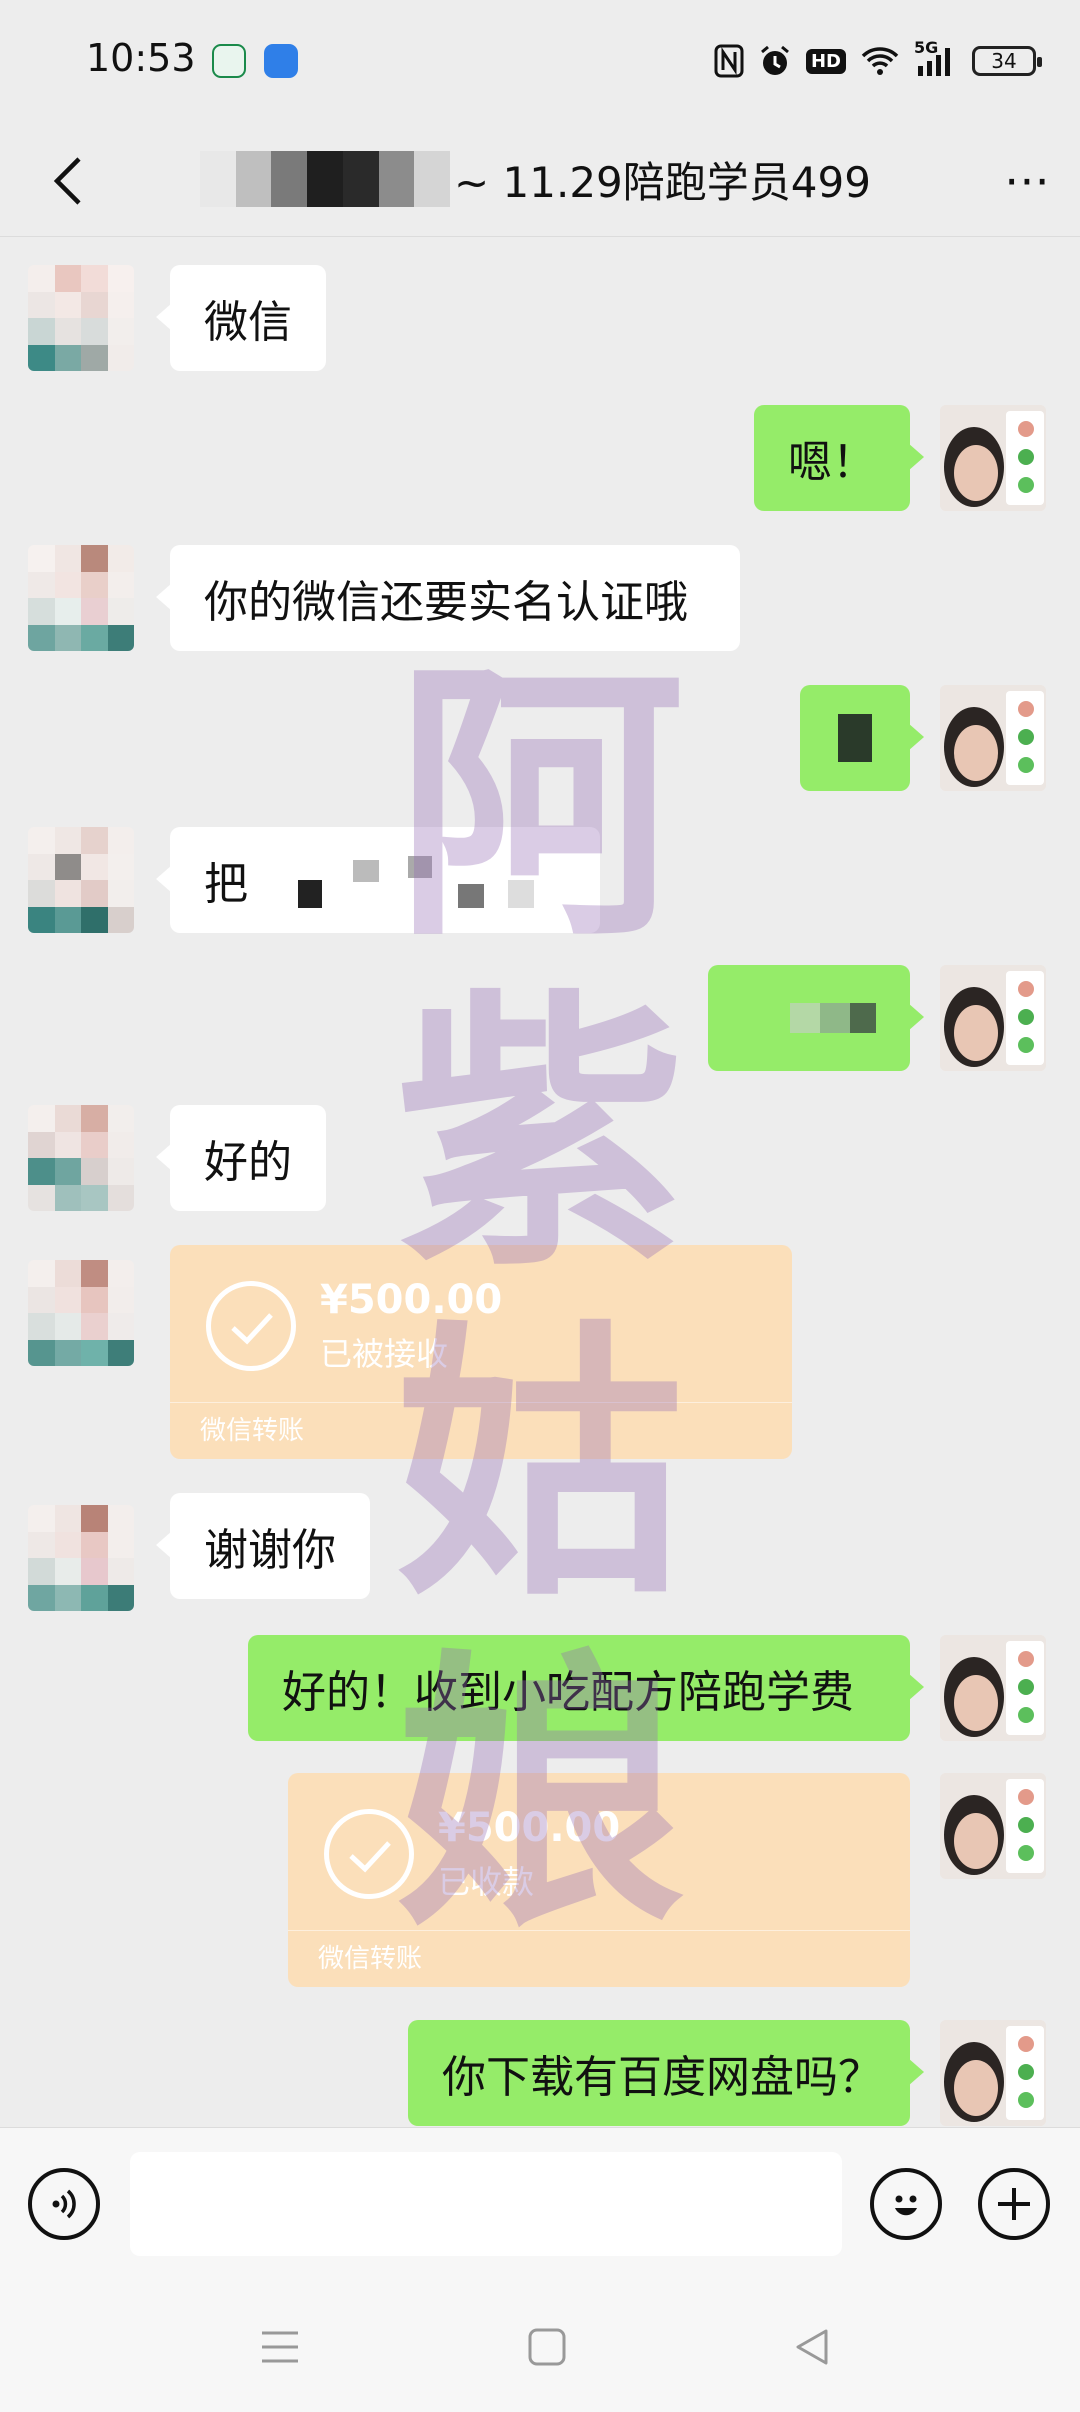 This screenshot has height=2412, width=1080. I want to click on system-navigation, so click(540, 2349).